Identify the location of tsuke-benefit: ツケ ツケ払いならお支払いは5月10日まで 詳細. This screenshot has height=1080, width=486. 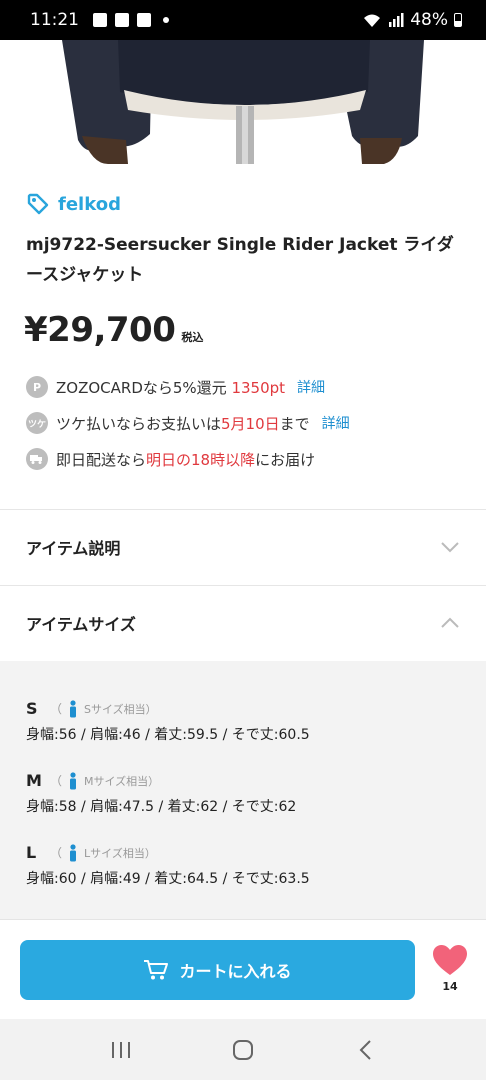
(188, 423).